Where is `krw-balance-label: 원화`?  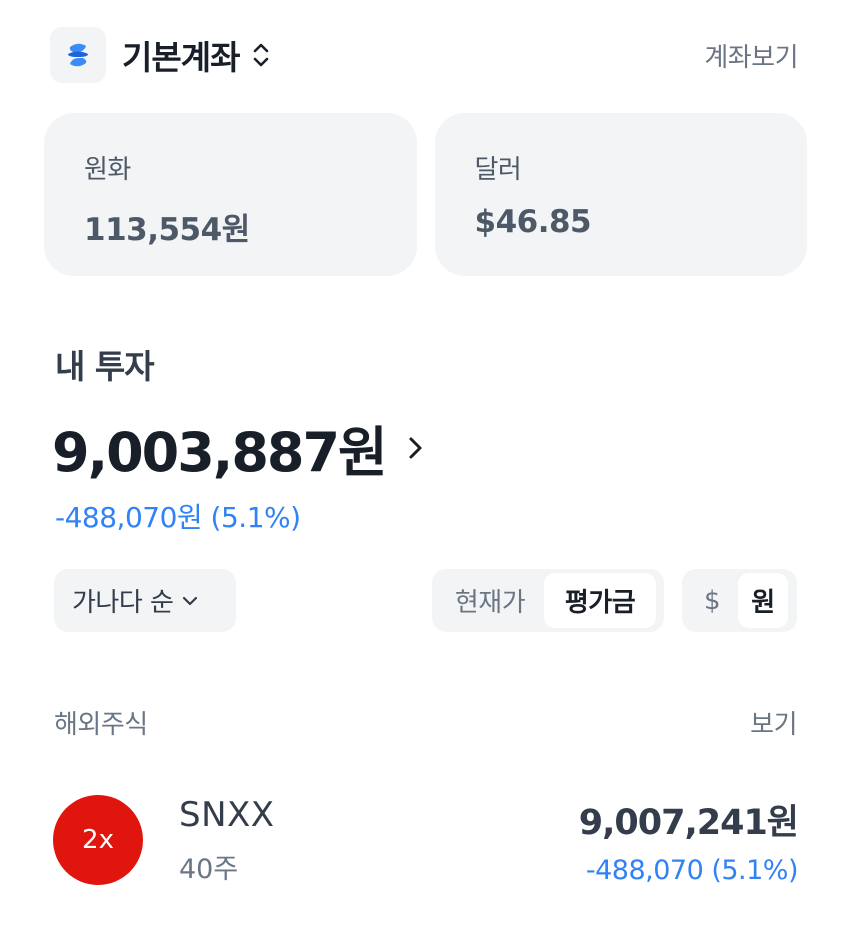
krw-balance-label: 원화 is located at coordinates (107, 170).